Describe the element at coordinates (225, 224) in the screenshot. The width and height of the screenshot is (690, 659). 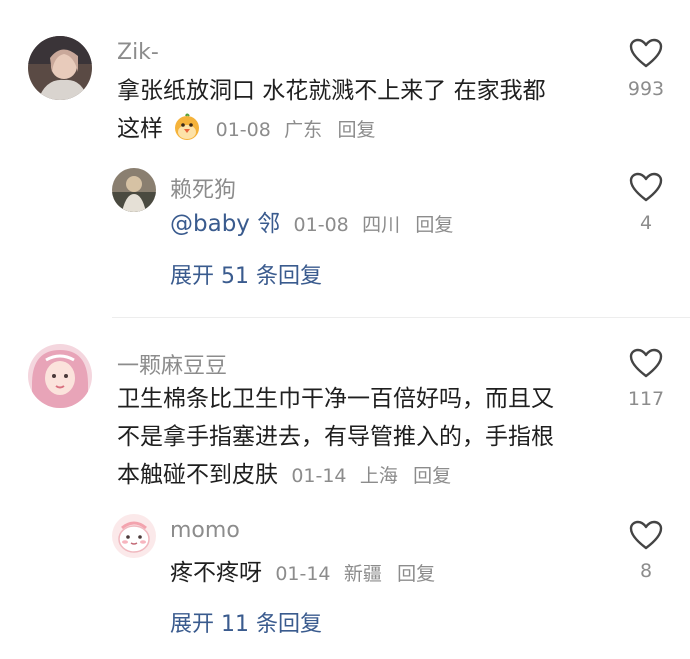
I see `mention-link: @baby 邻` at that location.